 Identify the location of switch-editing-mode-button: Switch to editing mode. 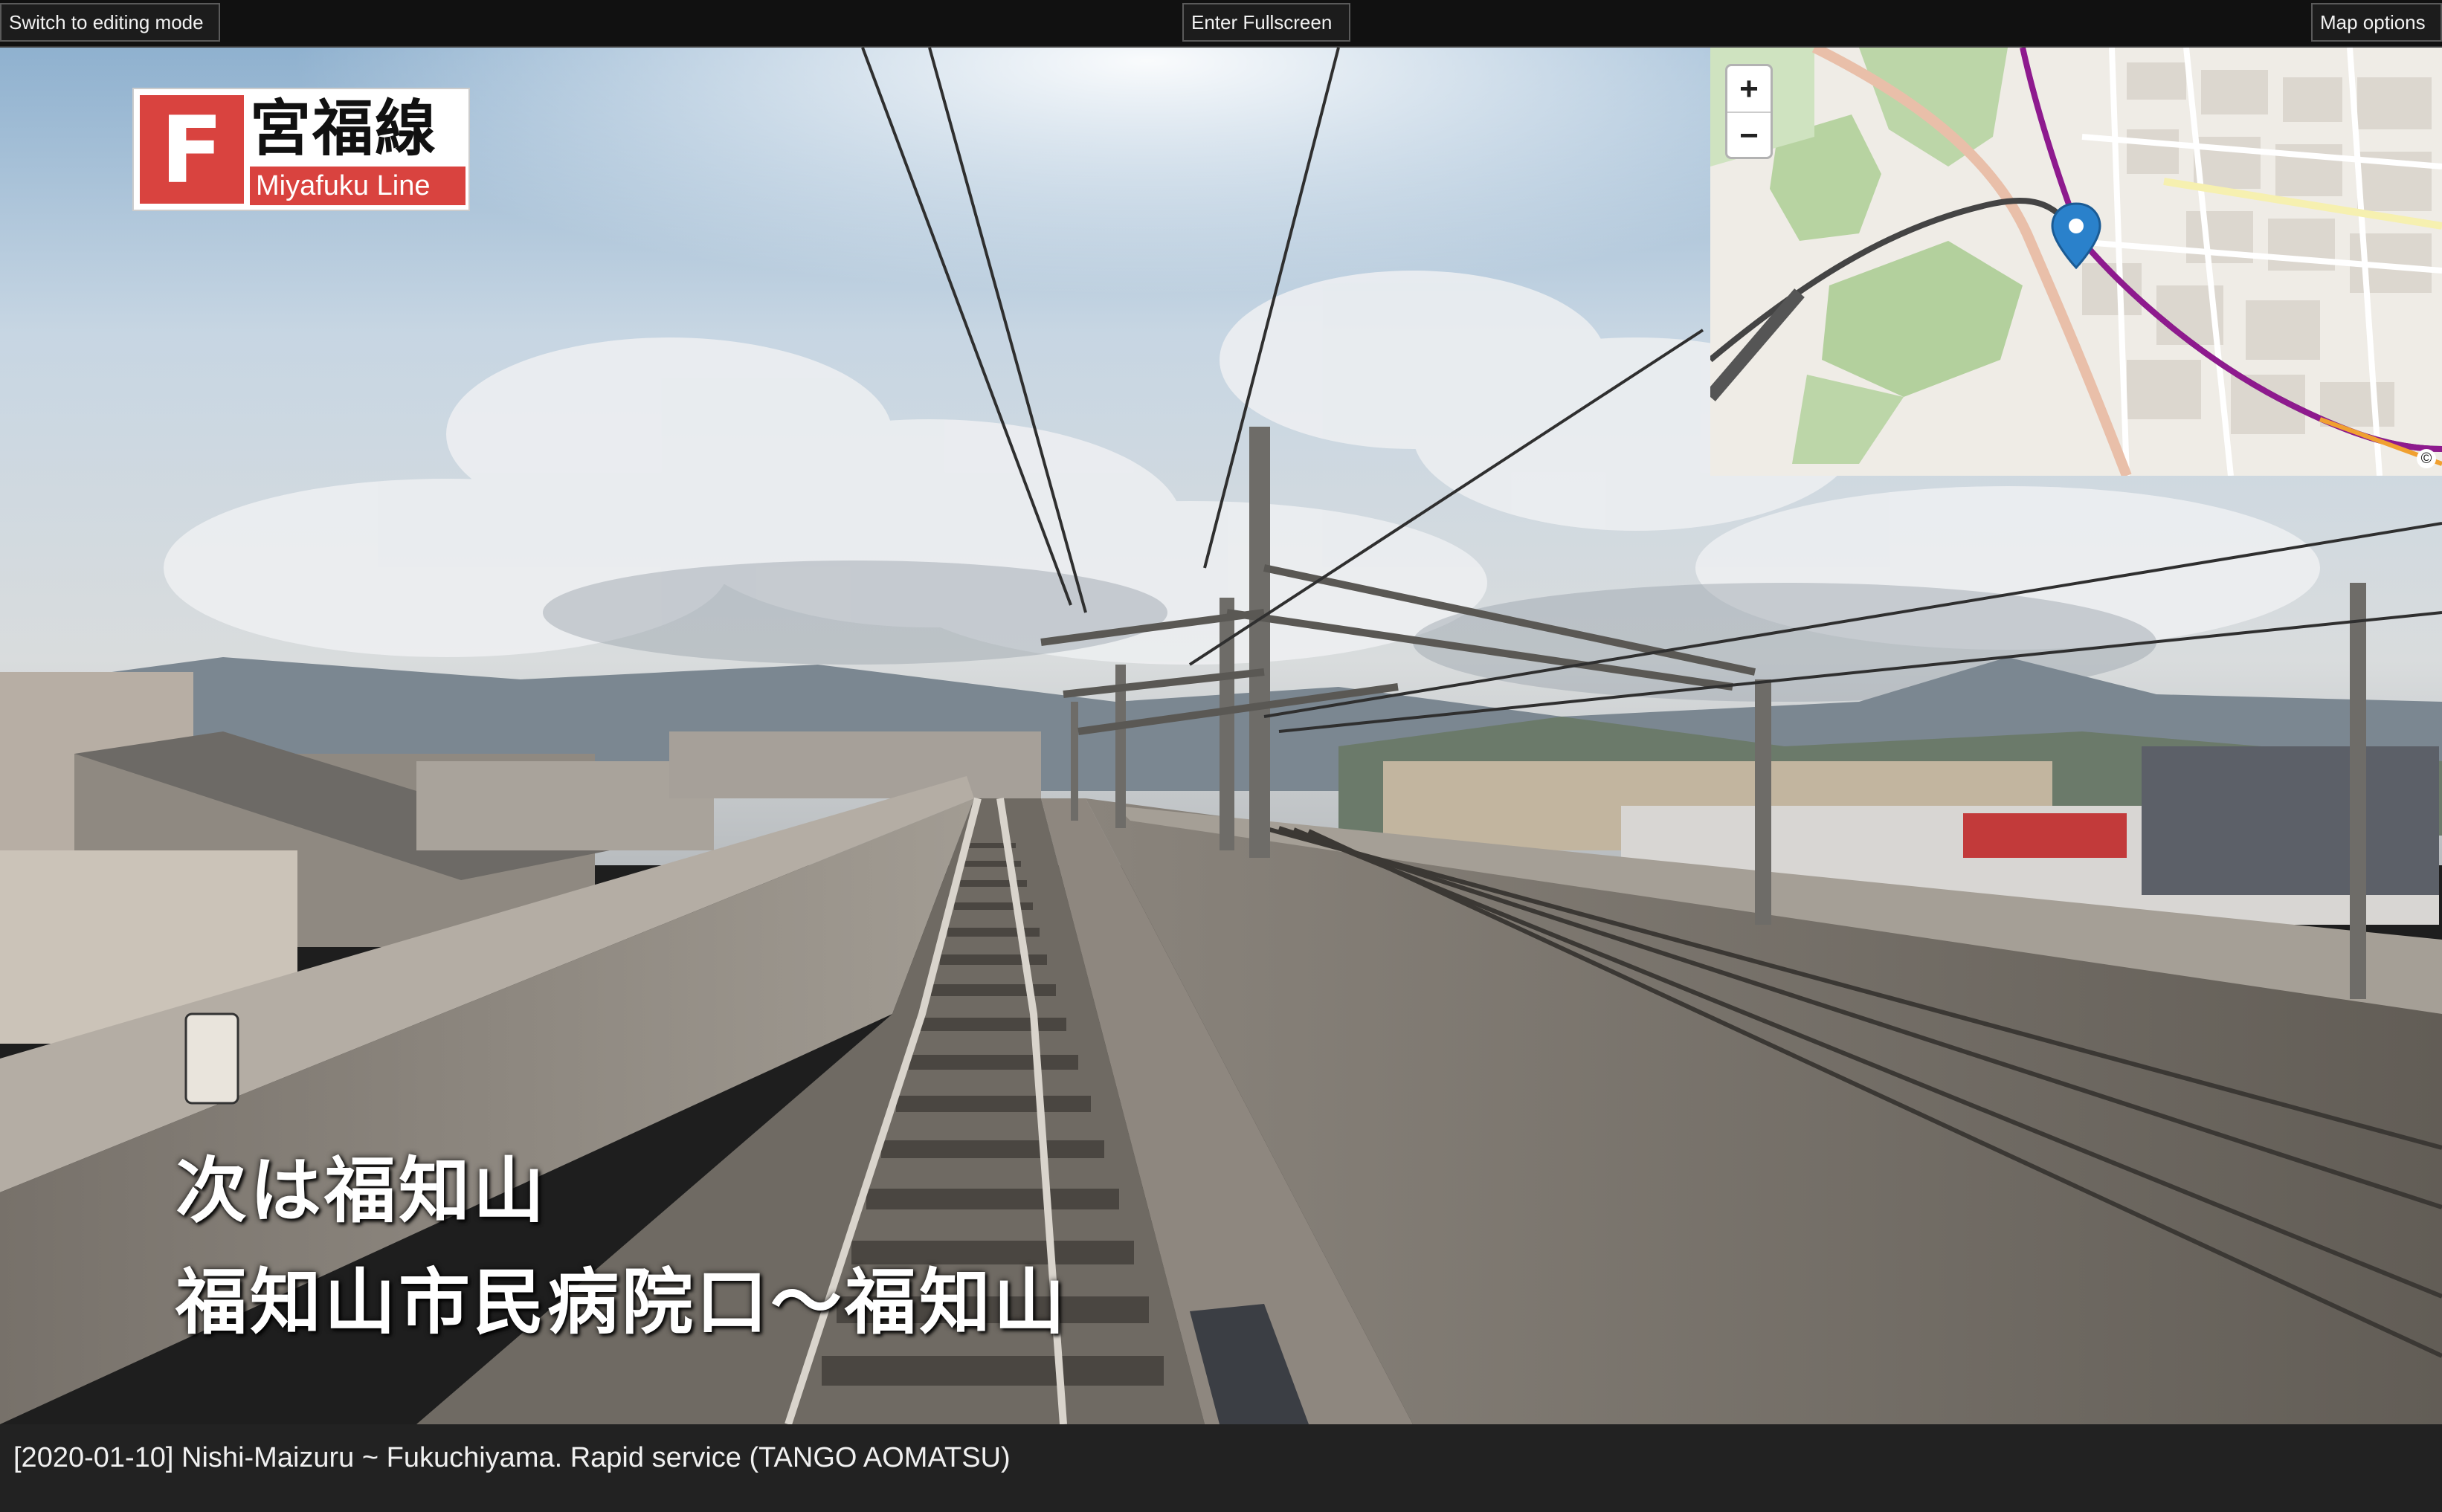
(110, 23).